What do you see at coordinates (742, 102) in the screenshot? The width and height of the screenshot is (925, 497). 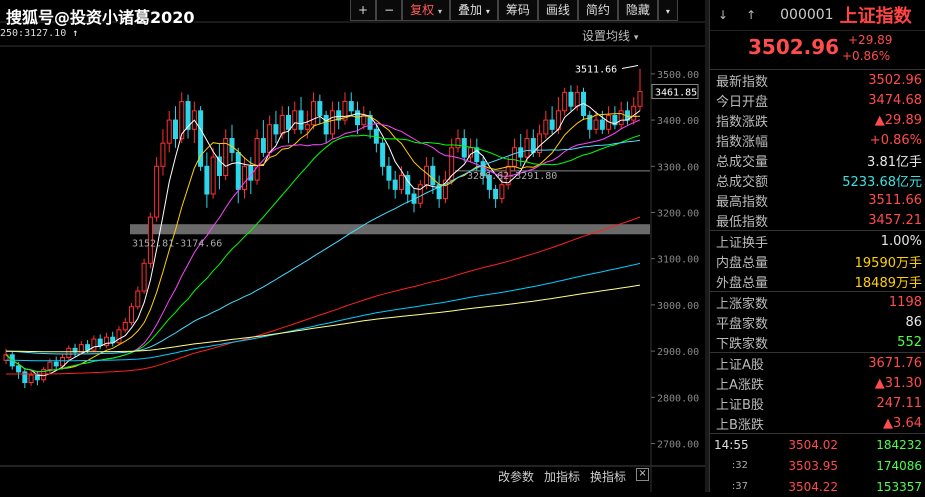 I see `stat-label: 今日开盘` at bounding box center [742, 102].